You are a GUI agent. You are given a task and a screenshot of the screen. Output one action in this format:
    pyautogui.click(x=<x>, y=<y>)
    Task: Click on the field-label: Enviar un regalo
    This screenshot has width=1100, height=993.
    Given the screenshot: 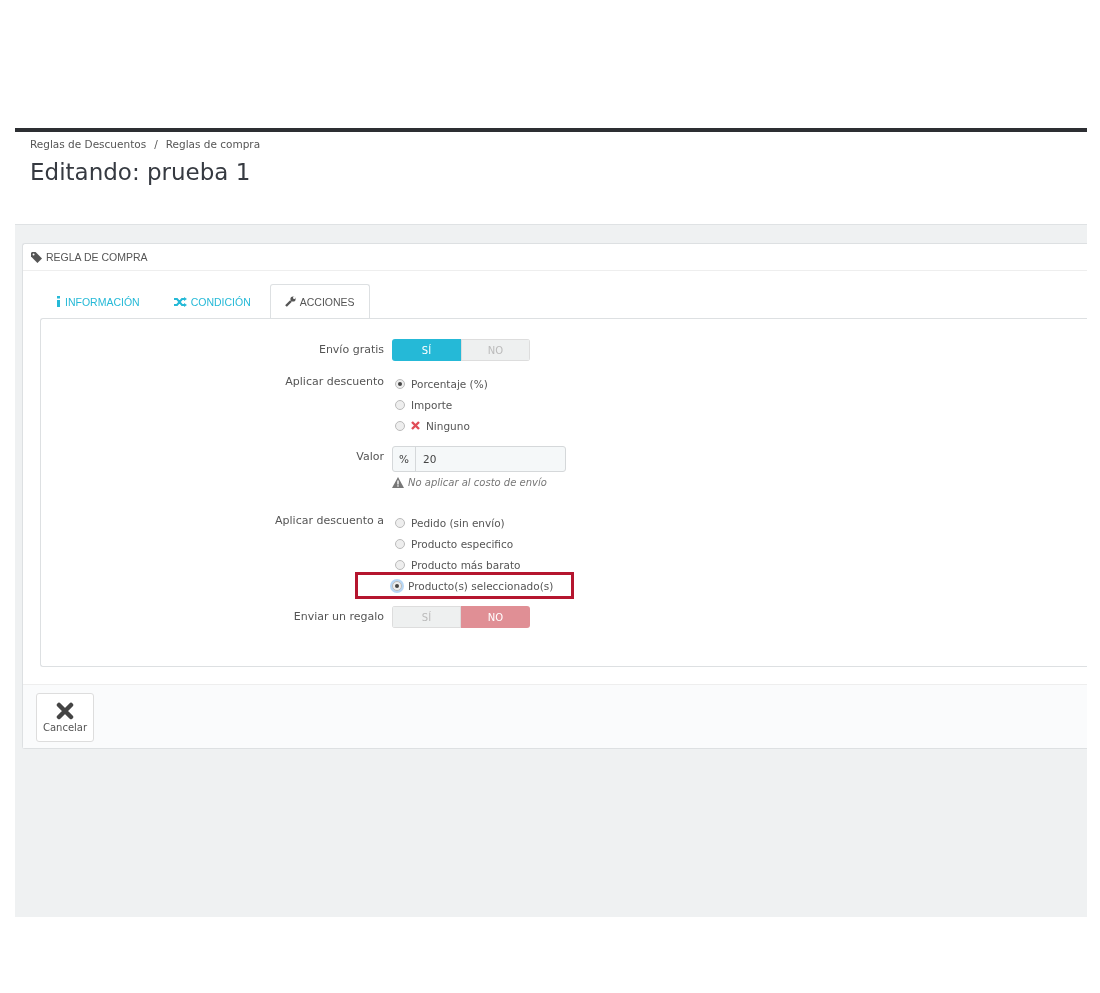 What is the action you would take?
    pyautogui.click(x=338, y=617)
    